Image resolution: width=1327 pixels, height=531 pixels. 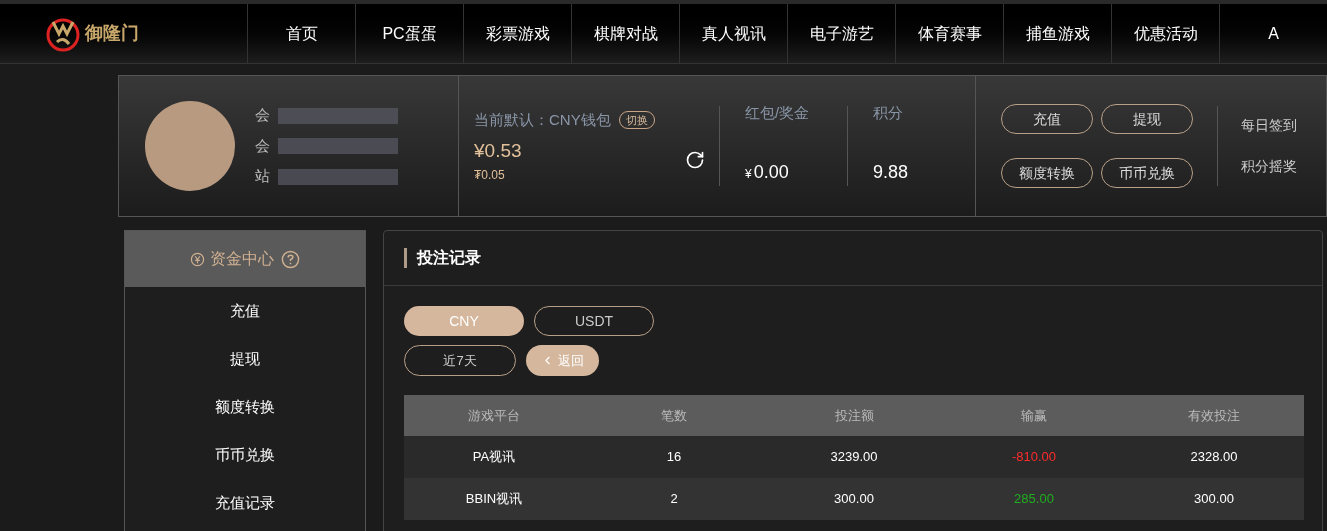 I want to click on sidebar-item: 充值, so click(x=245, y=311).